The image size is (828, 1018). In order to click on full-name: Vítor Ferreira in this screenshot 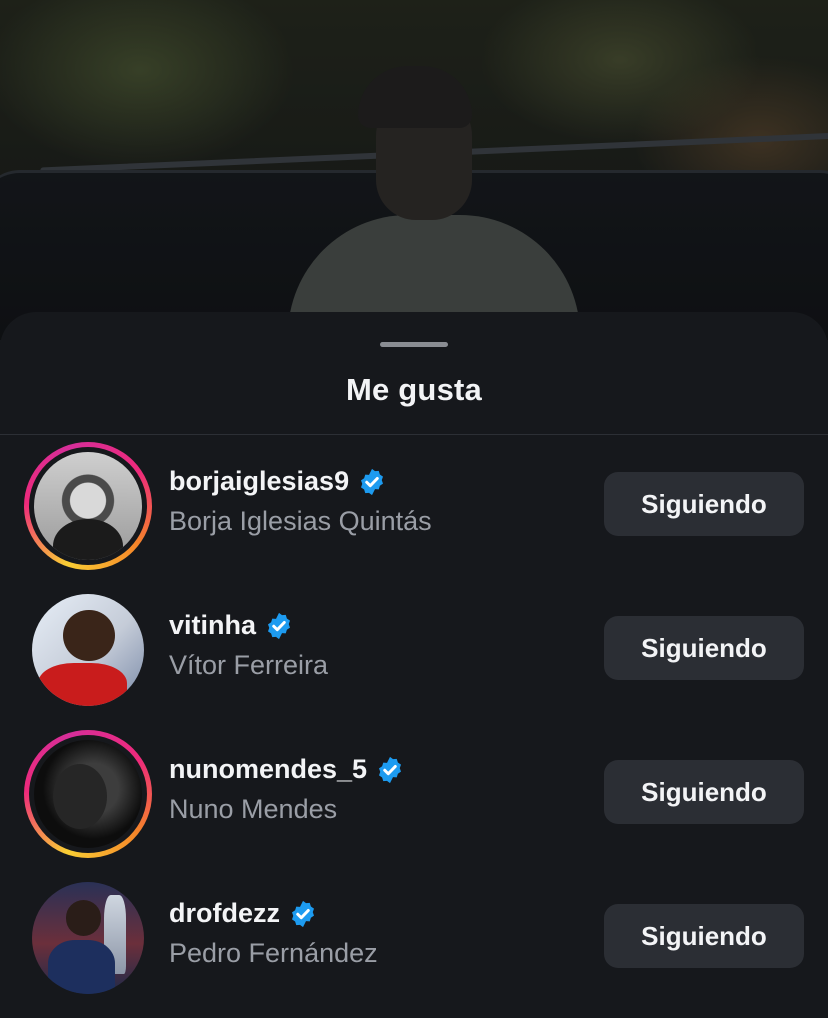, I will do `click(249, 665)`.